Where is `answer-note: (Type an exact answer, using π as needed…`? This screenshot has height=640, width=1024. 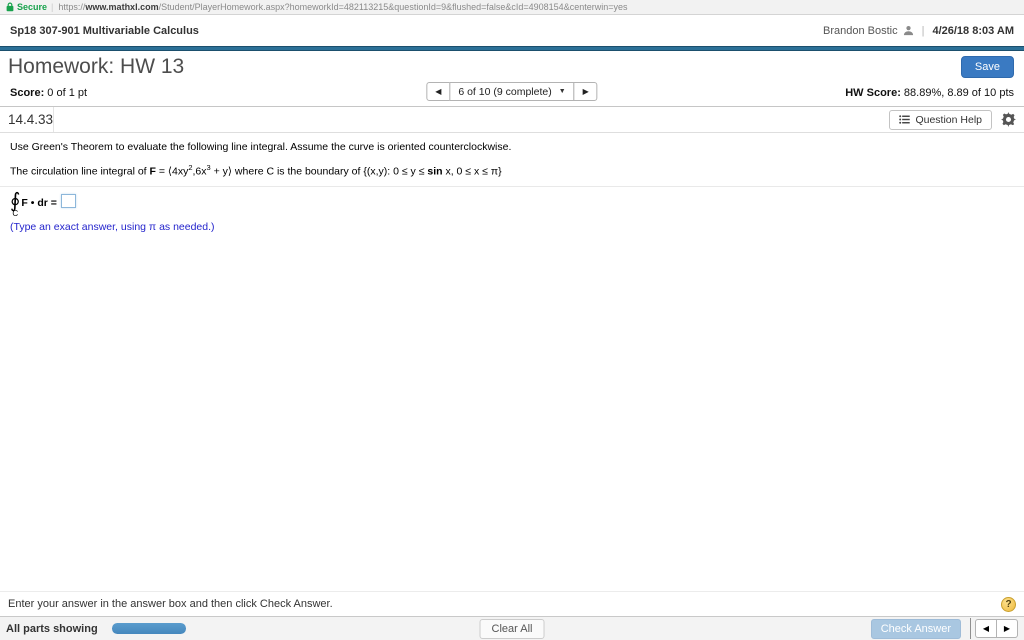 answer-note: (Type an exact answer, using π as needed… is located at coordinates (112, 226).